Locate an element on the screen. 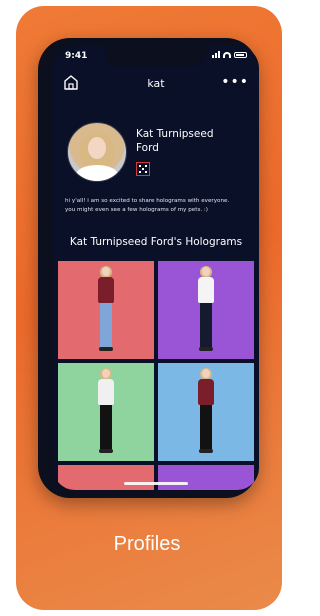  caption-label: Profiles is located at coordinates (147, 544).